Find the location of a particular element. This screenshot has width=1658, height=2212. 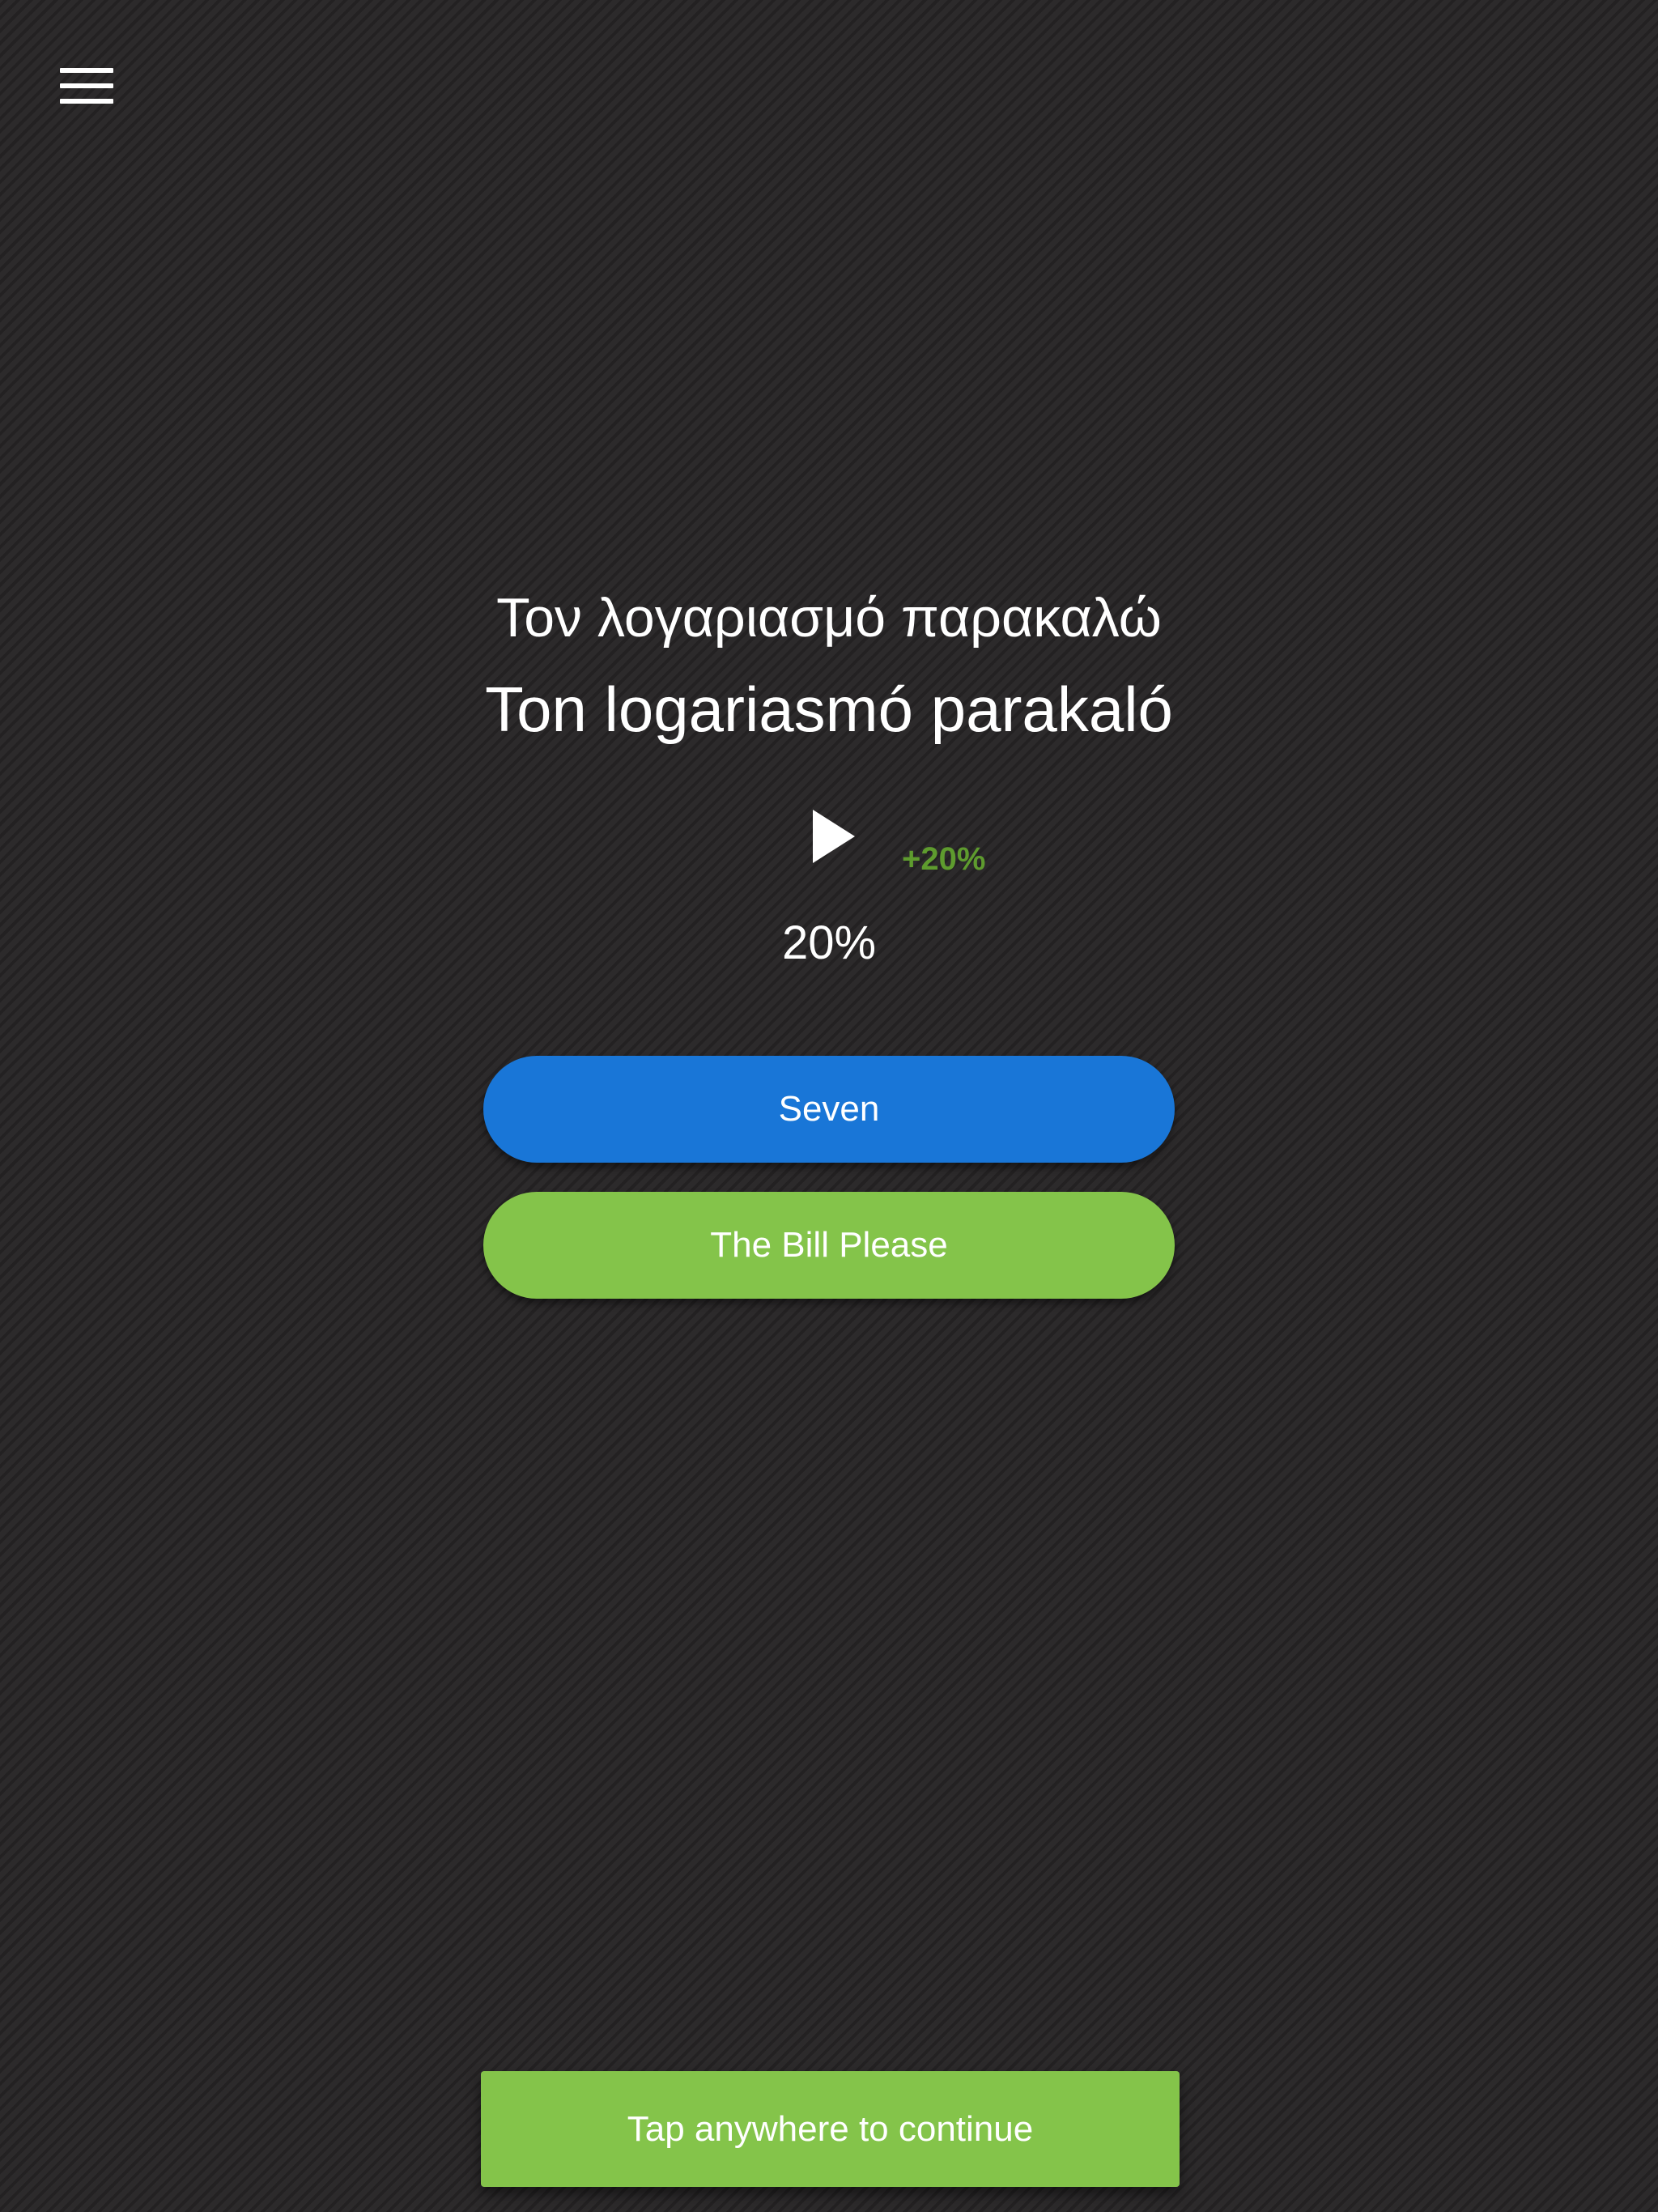

answer-label: The Bill Please is located at coordinates (829, 1245).